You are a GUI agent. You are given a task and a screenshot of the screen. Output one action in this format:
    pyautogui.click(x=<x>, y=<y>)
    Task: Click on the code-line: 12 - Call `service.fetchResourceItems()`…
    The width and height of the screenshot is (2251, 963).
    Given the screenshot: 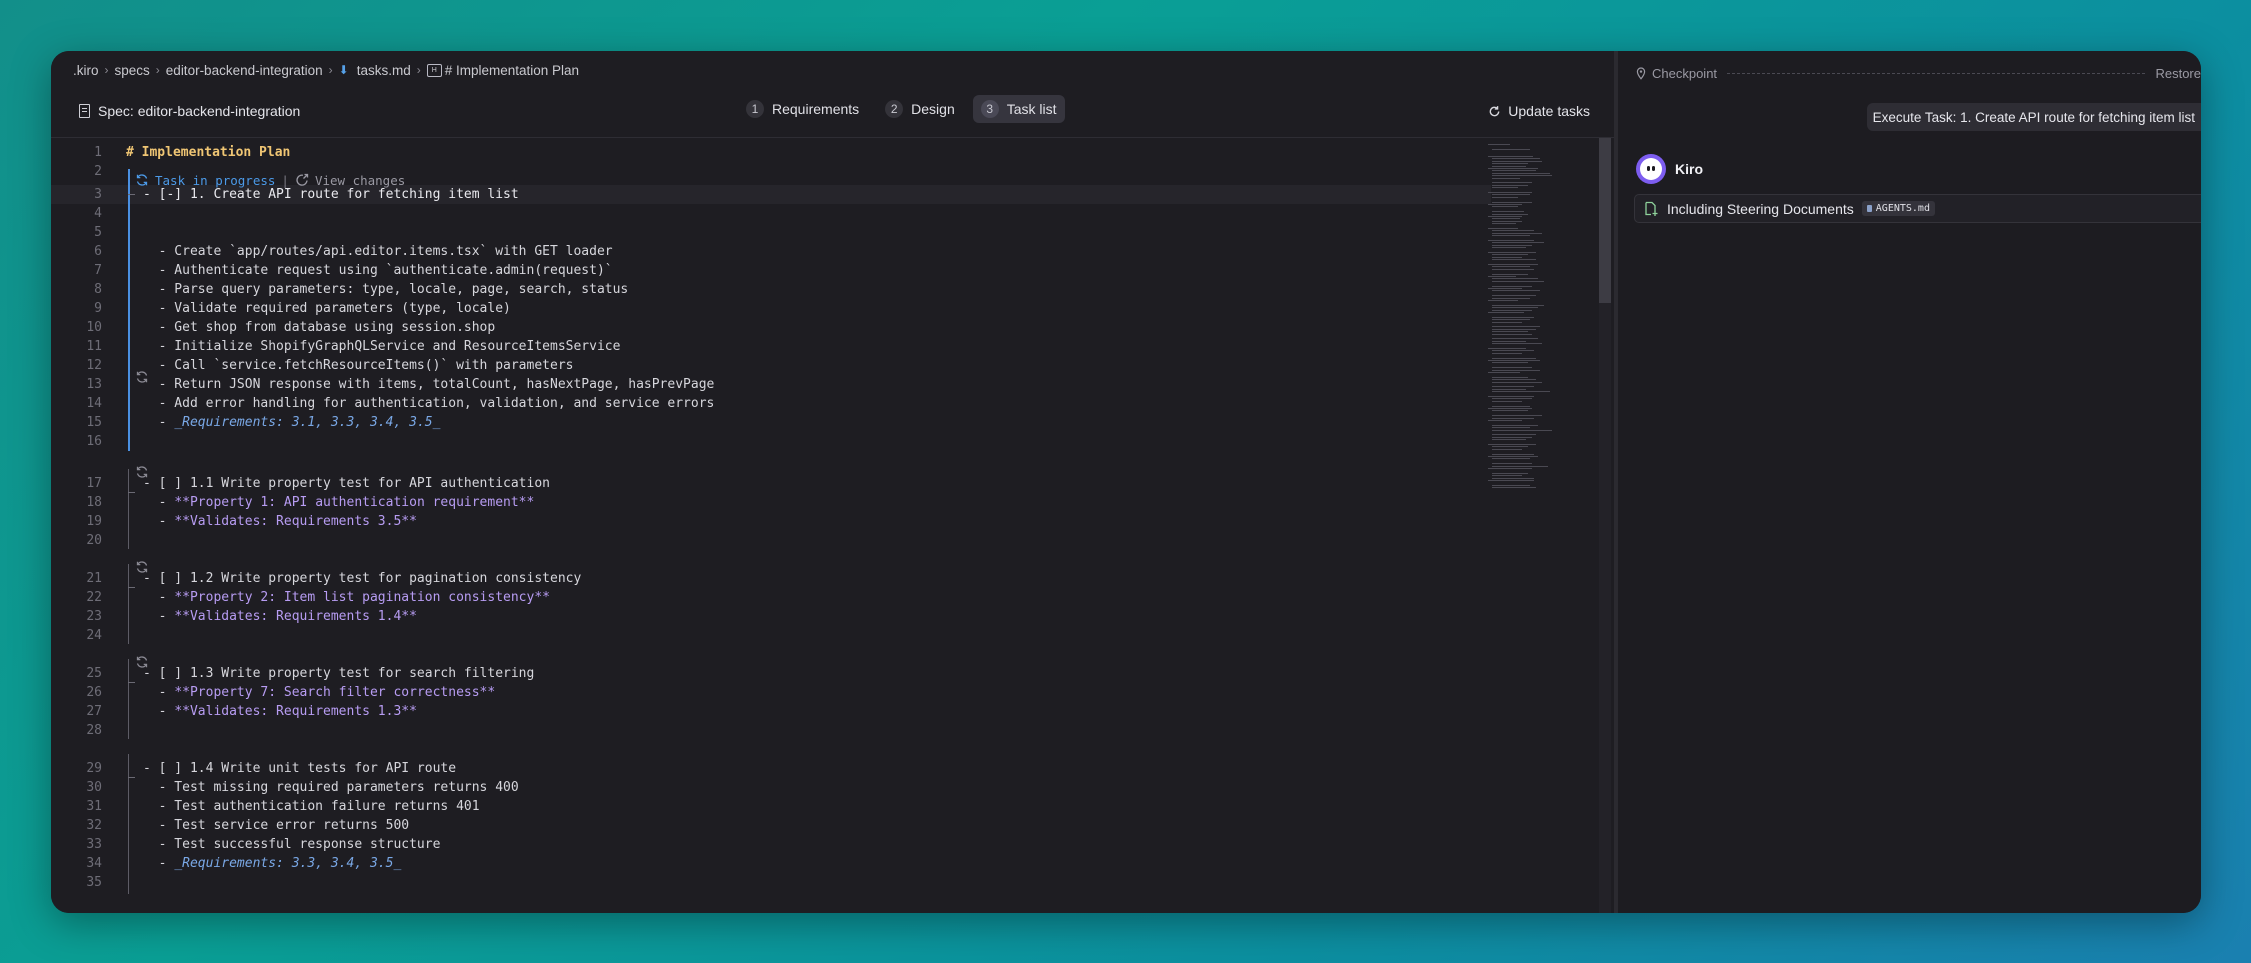 What is the action you would take?
    pyautogui.click(x=771, y=365)
    